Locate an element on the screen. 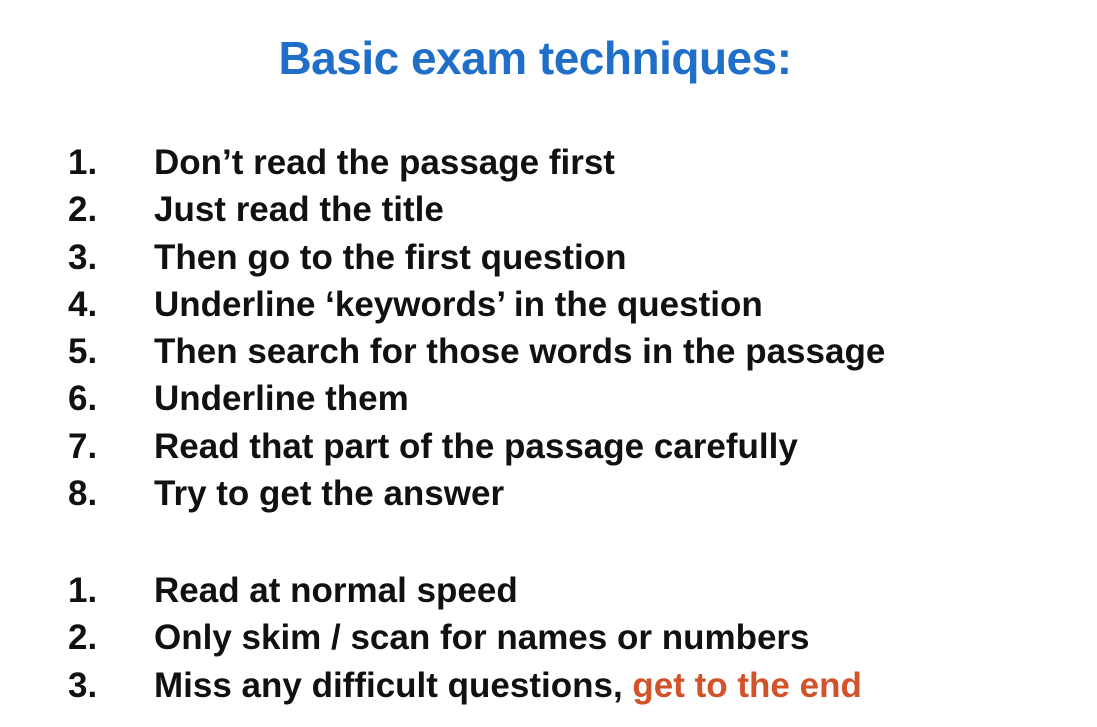 This screenshot has height=727, width=1097. list-item: 2. Only skim / scan for names or numbers is located at coordinates (465, 637).